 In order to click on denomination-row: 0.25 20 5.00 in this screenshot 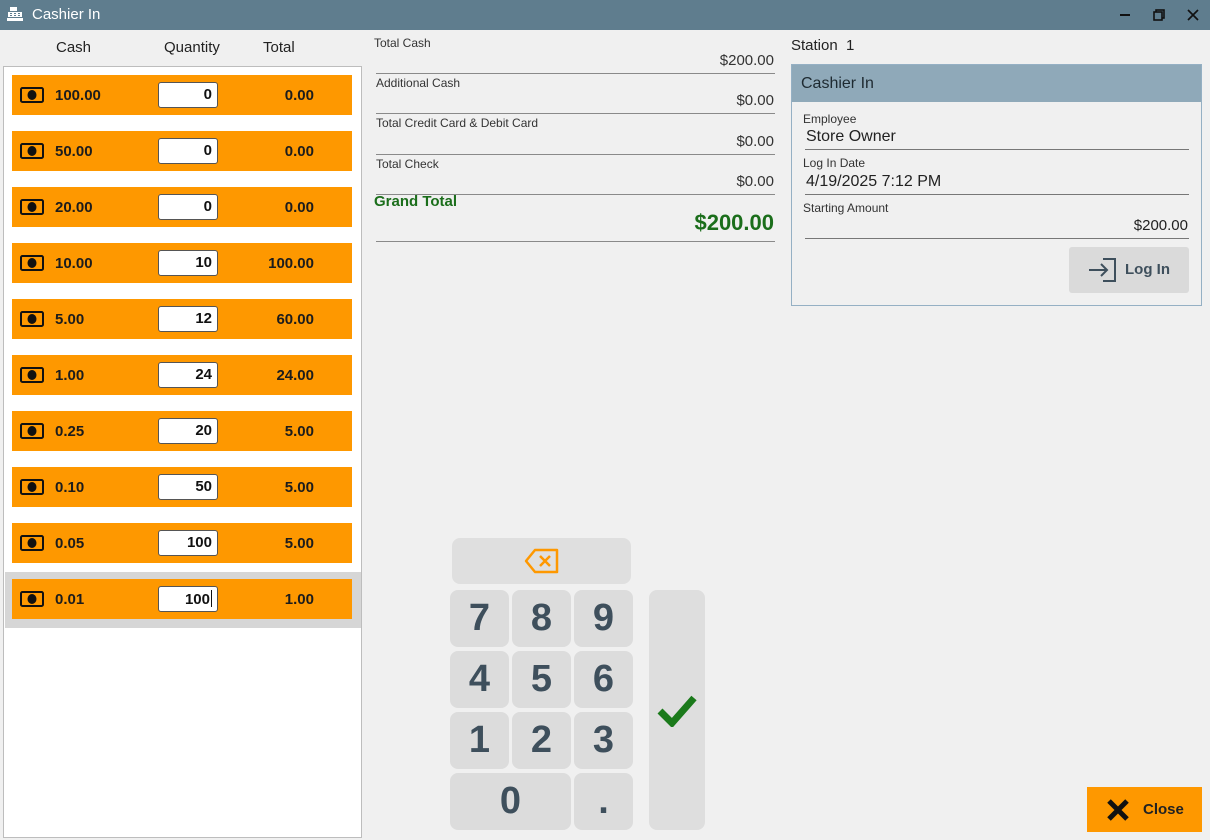, I will do `click(182, 431)`.